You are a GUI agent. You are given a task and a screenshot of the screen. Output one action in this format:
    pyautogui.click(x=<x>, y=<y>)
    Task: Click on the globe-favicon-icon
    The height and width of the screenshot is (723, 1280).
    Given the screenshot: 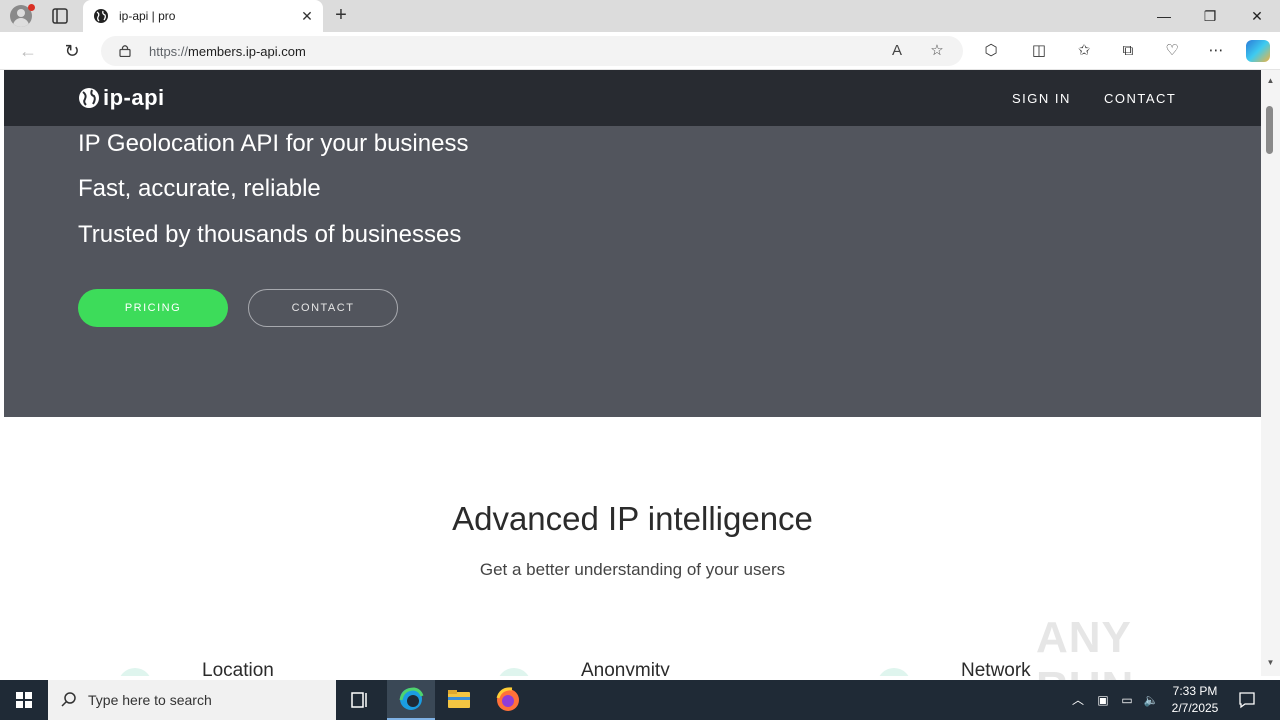 What is the action you would take?
    pyautogui.click(x=101, y=16)
    